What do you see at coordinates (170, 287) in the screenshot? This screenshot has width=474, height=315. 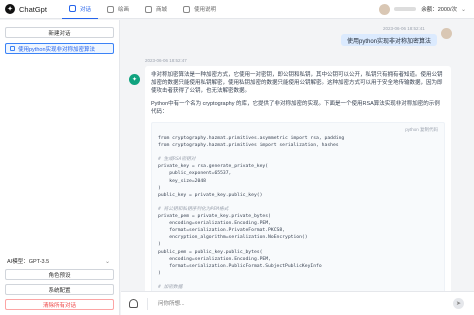 I see `code-line: # 加密数据` at bounding box center [170, 287].